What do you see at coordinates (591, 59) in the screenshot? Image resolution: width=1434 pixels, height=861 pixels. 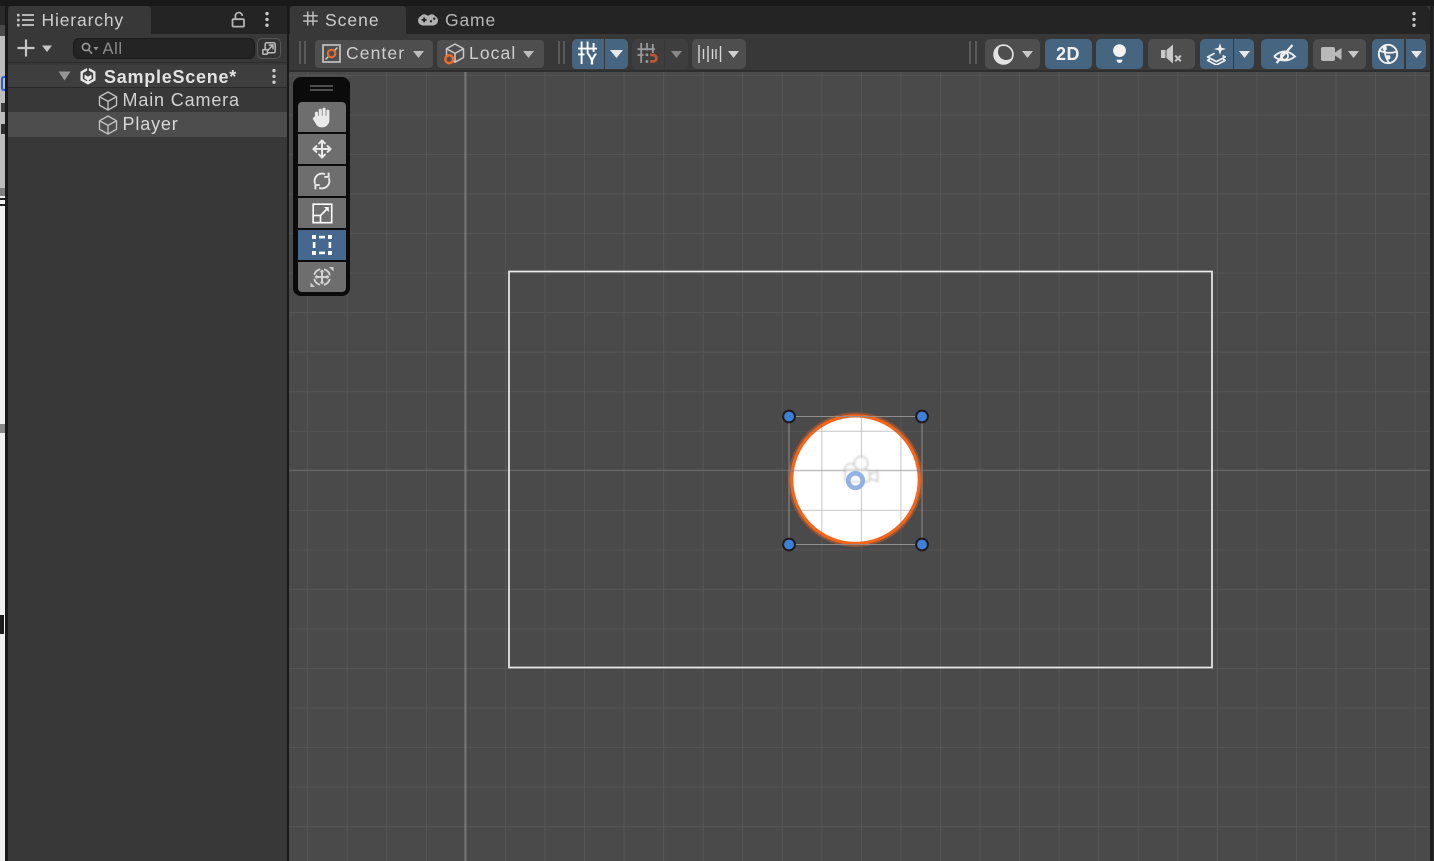 I see `svg-text: Y` at bounding box center [591, 59].